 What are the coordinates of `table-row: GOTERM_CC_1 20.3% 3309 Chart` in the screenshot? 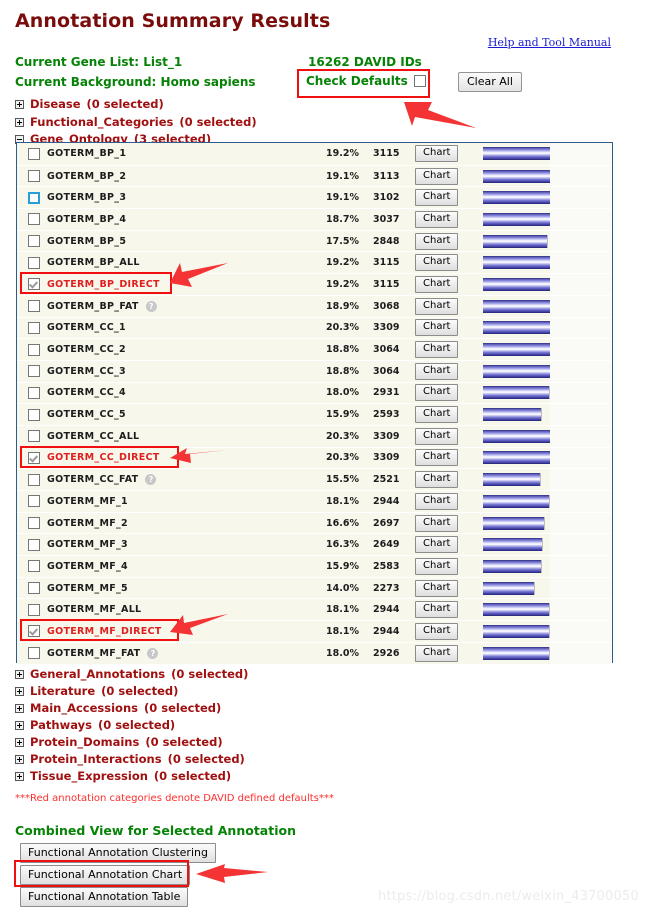 It's located at (314, 327).